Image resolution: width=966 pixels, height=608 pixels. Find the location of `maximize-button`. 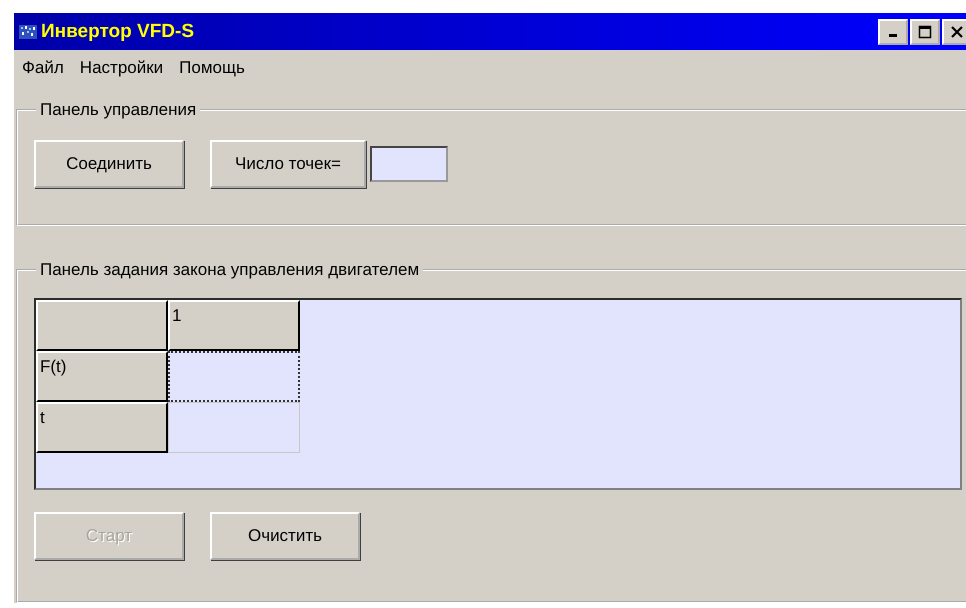

maximize-button is located at coordinates (925, 31).